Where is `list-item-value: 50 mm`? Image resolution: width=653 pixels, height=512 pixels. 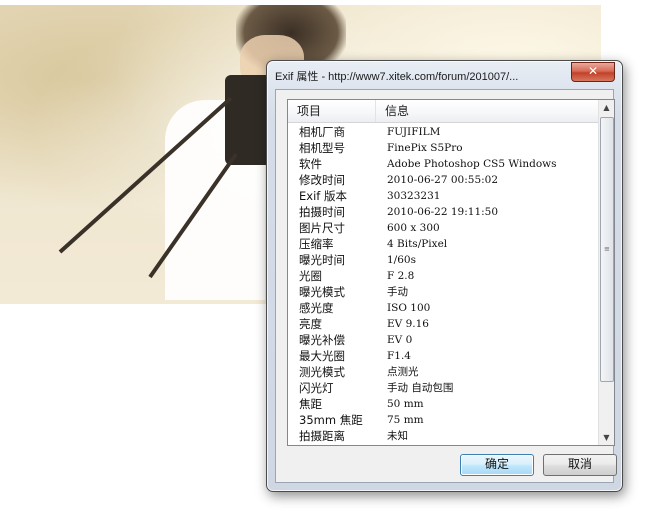 list-item-value: 50 mm is located at coordinates (405, 404).